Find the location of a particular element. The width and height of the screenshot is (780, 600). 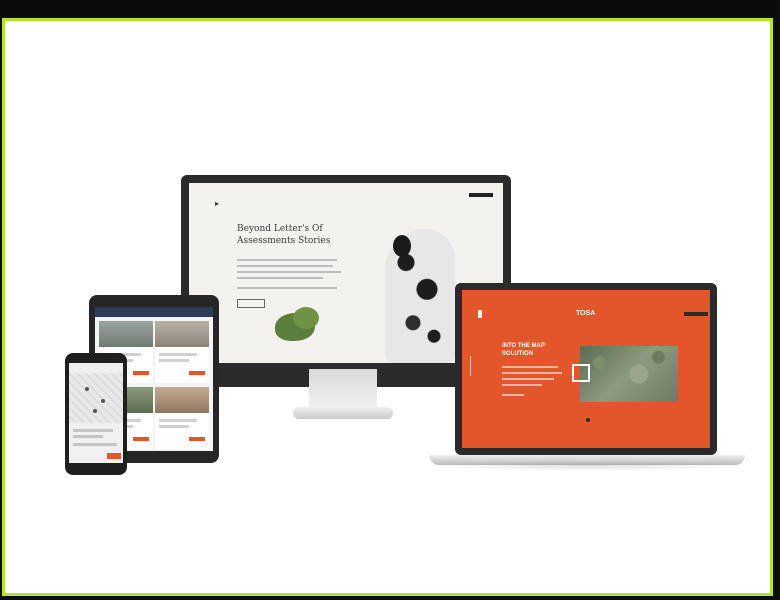

plant-image is located at coordinates (306, 318).